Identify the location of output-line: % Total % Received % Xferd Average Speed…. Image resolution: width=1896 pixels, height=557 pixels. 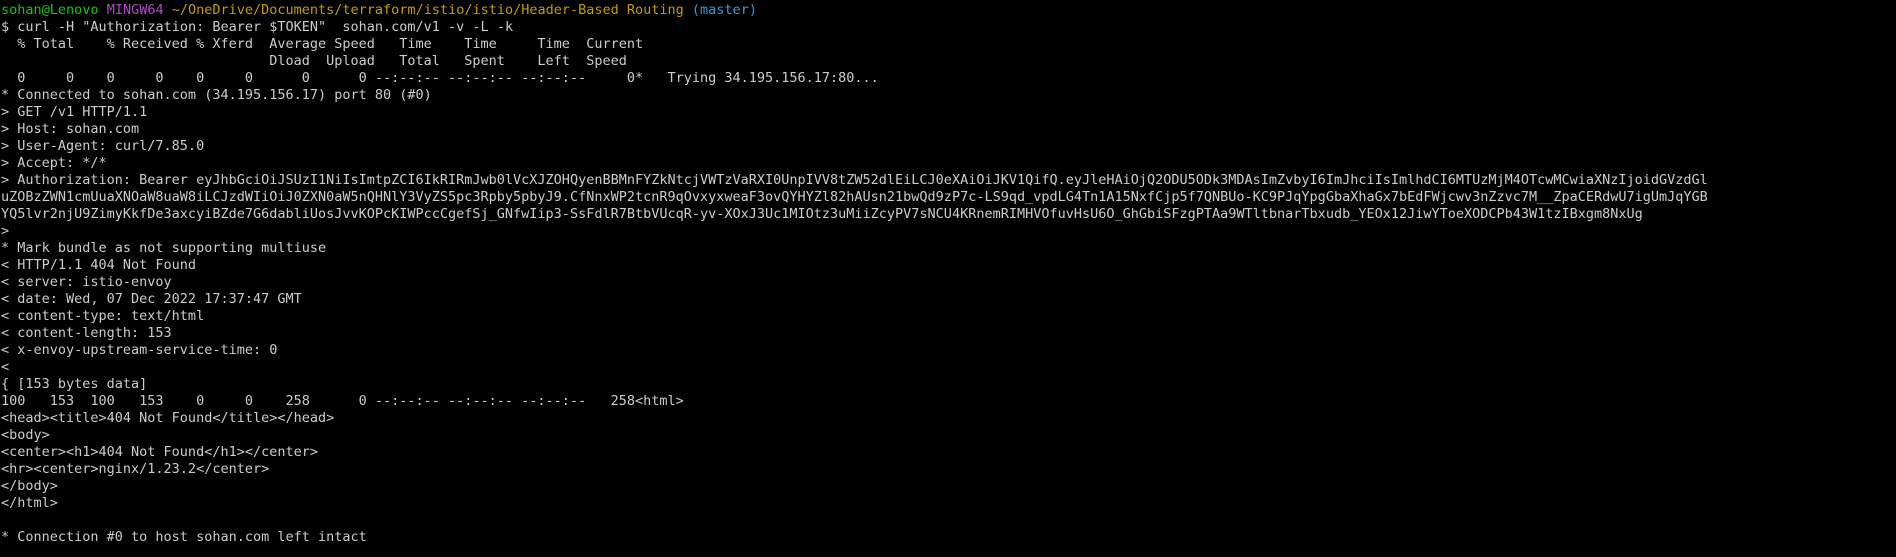
(322, 44).